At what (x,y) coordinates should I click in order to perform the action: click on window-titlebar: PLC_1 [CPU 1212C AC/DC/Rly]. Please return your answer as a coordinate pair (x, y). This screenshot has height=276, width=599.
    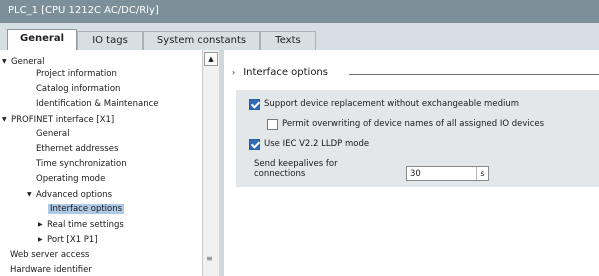
    Looking at the image, I should click on (299, 11).